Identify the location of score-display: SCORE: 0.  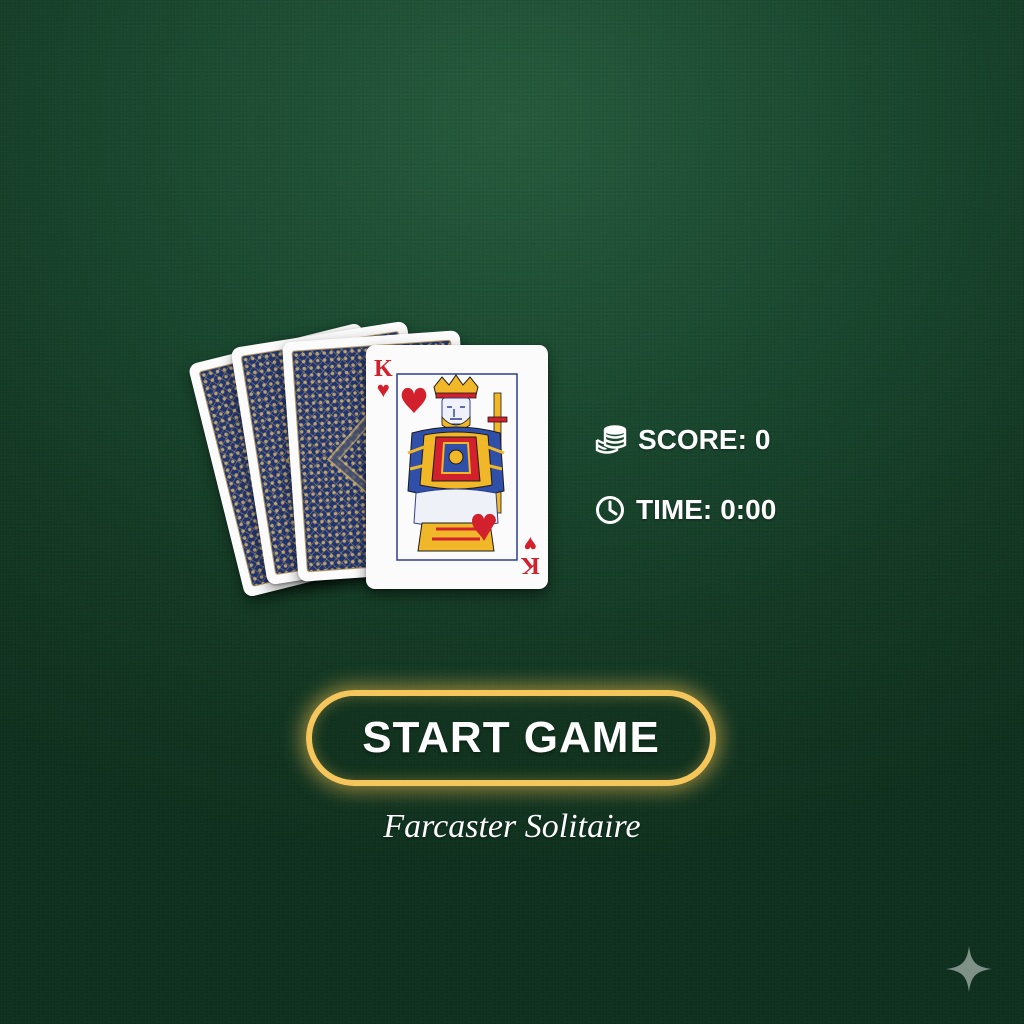
(682, 440).